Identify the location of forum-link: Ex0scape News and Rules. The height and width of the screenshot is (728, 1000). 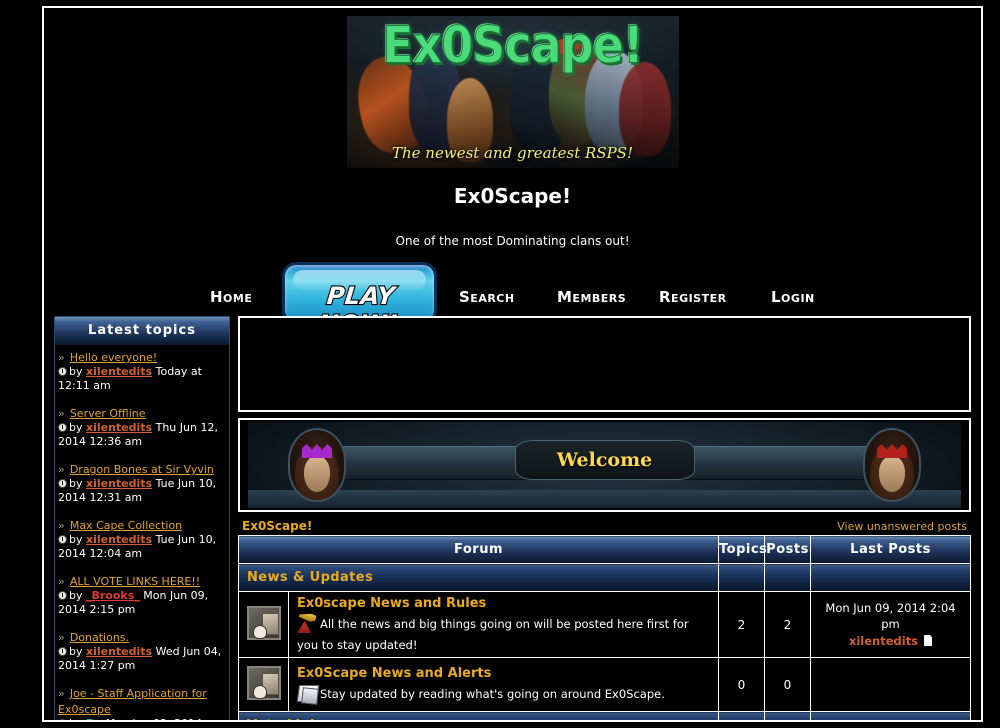
(504, 603).